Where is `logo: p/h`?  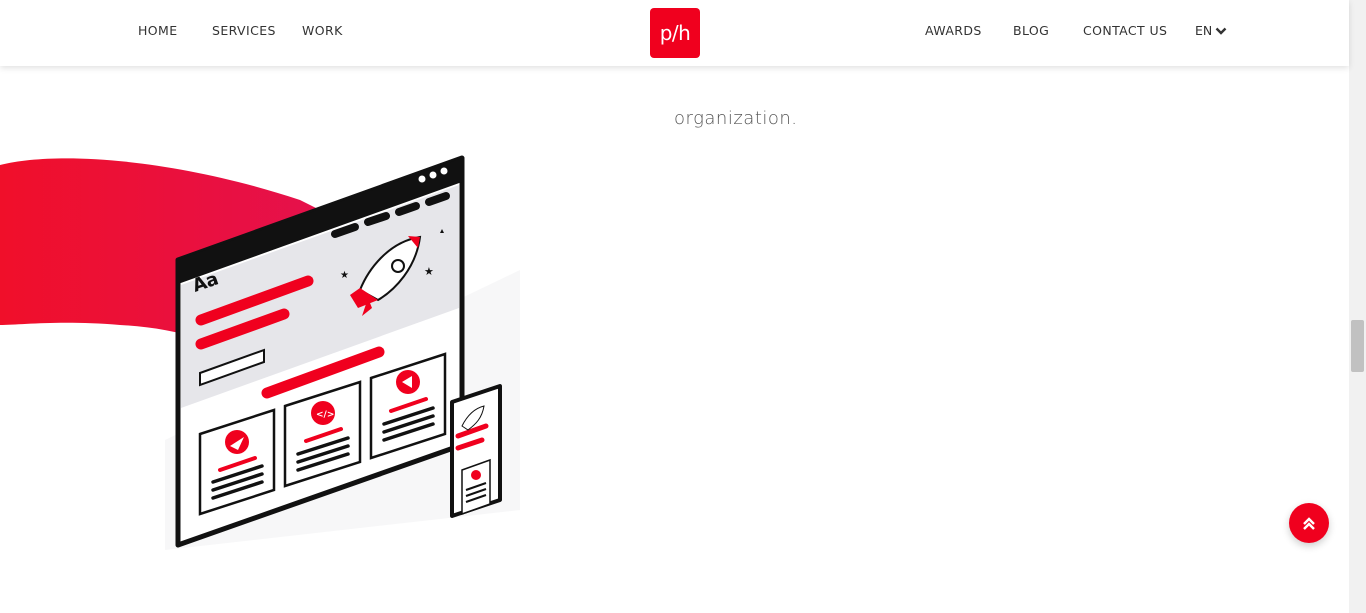 logo: p/h is located at coordinates (675, 33).